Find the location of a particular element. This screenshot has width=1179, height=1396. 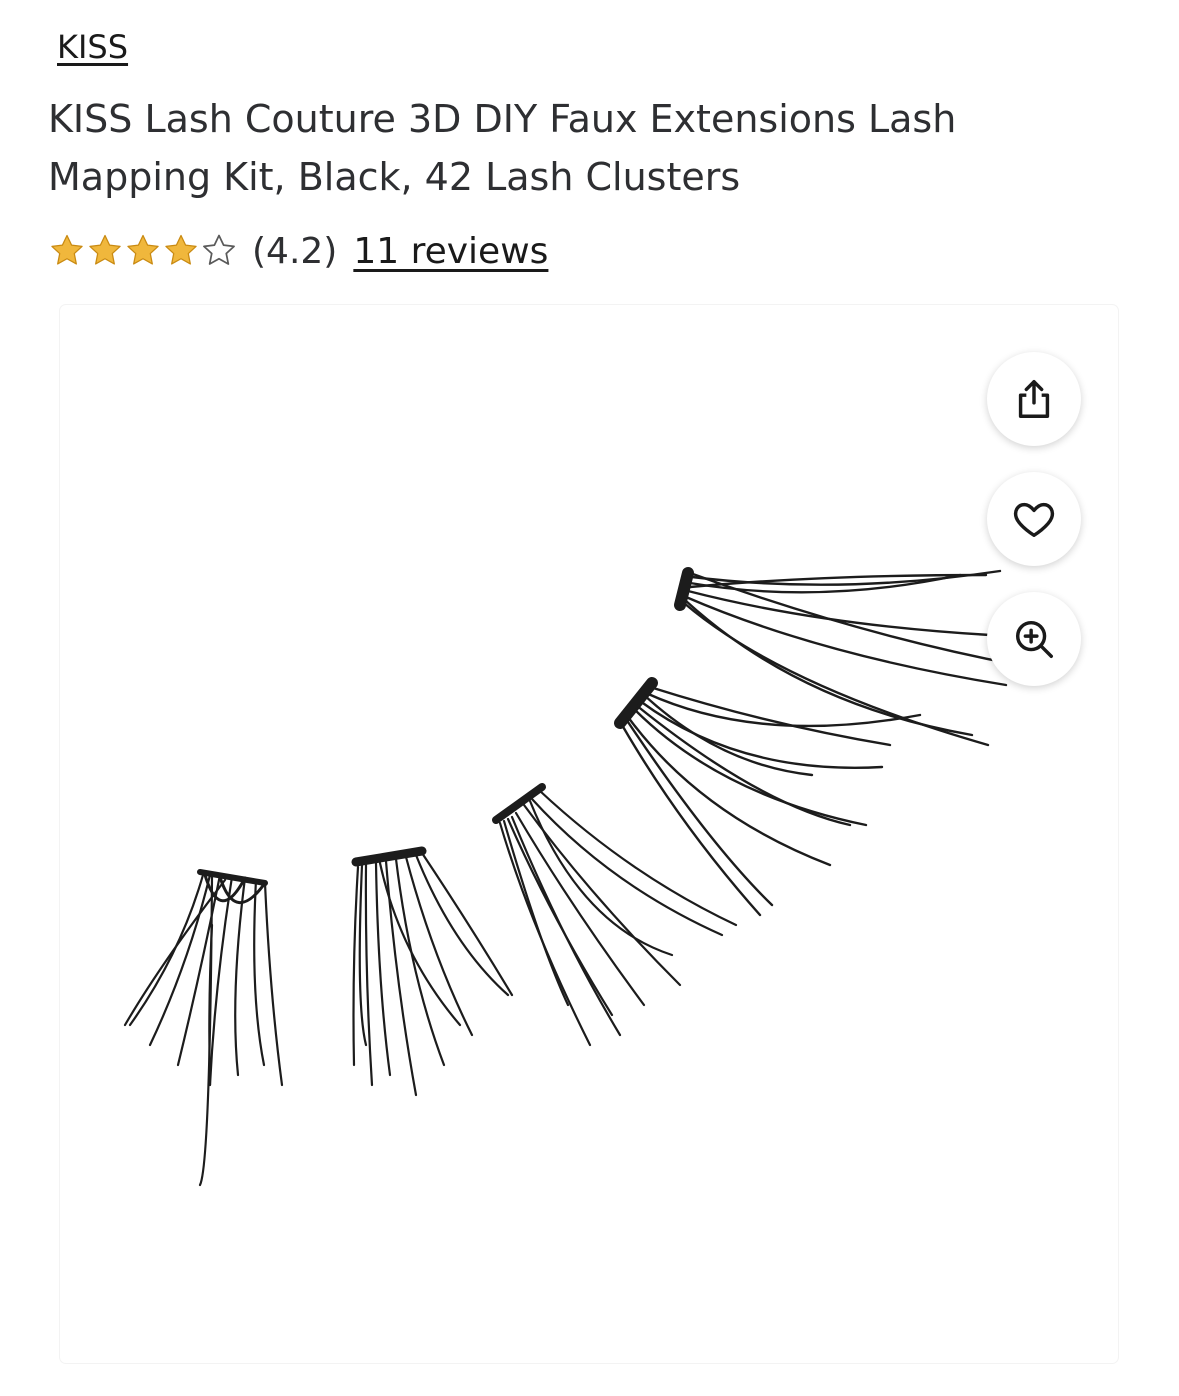

star-empty-icon is located at coordinates (219, 249).